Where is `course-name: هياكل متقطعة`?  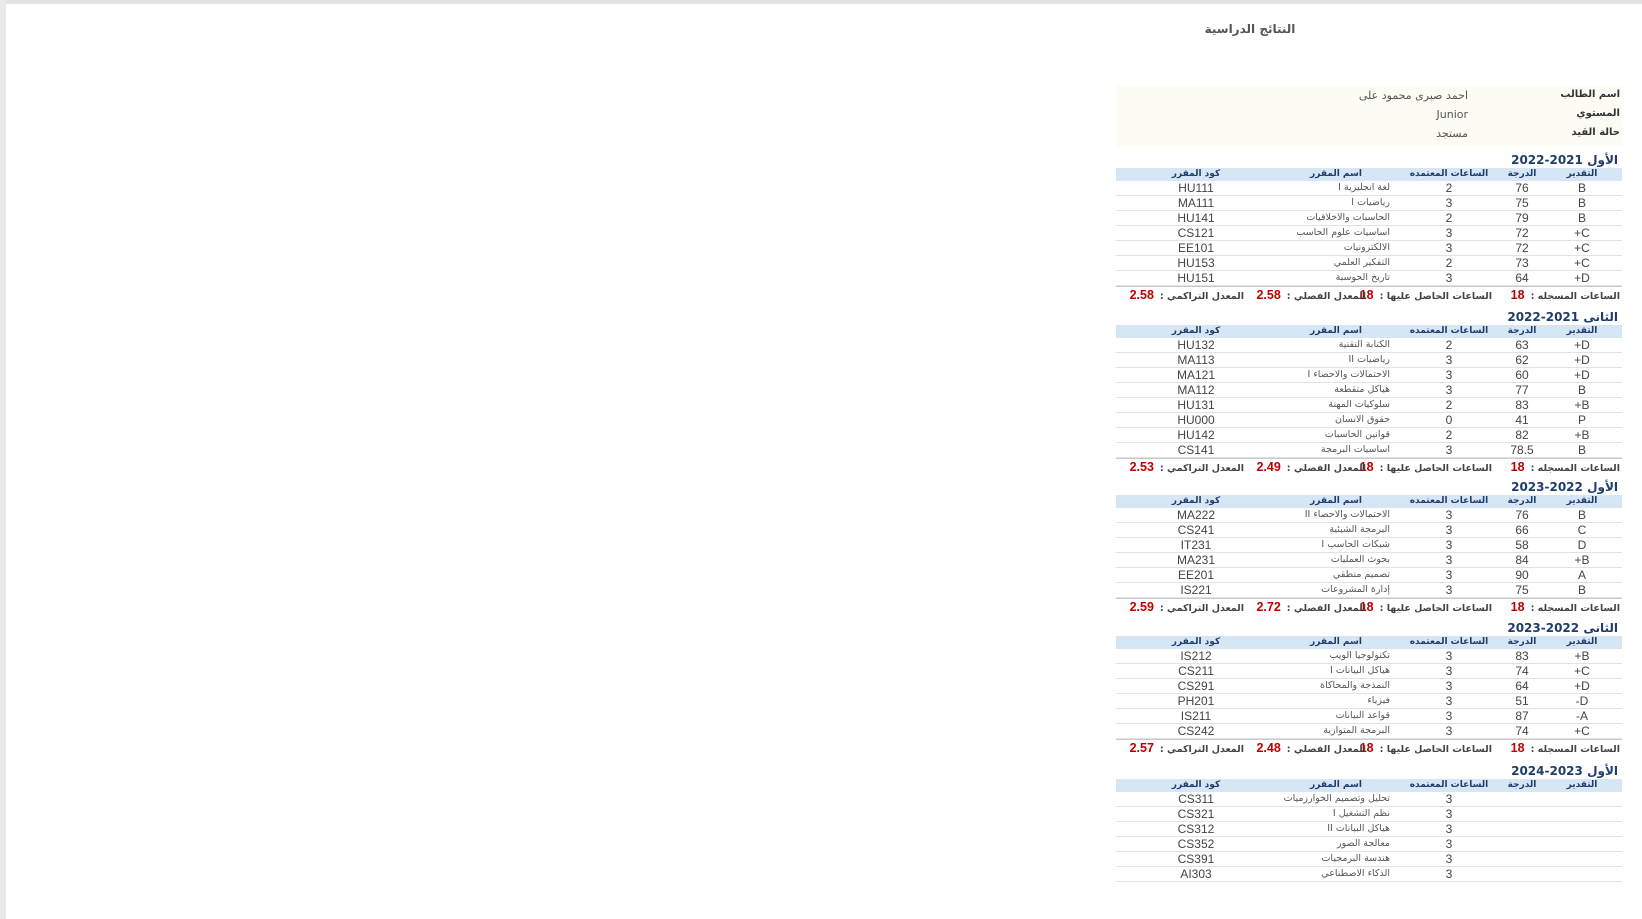
course-name: هياكل متقطعة is located at coordinates (1336, 390).